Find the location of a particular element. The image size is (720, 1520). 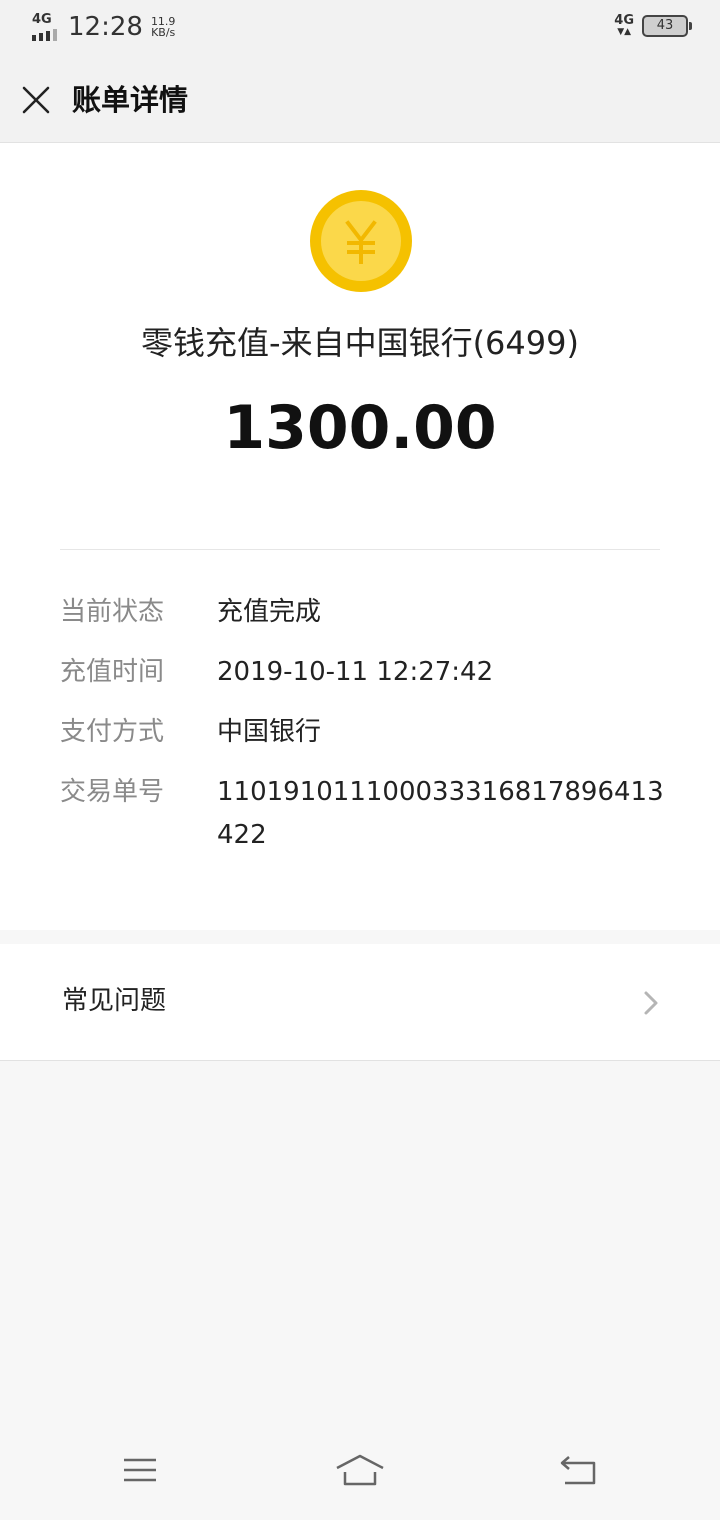

detail-row-transaction-id: 交易单号 110191011100033316817896413422 is located at coordinates (365, 814).